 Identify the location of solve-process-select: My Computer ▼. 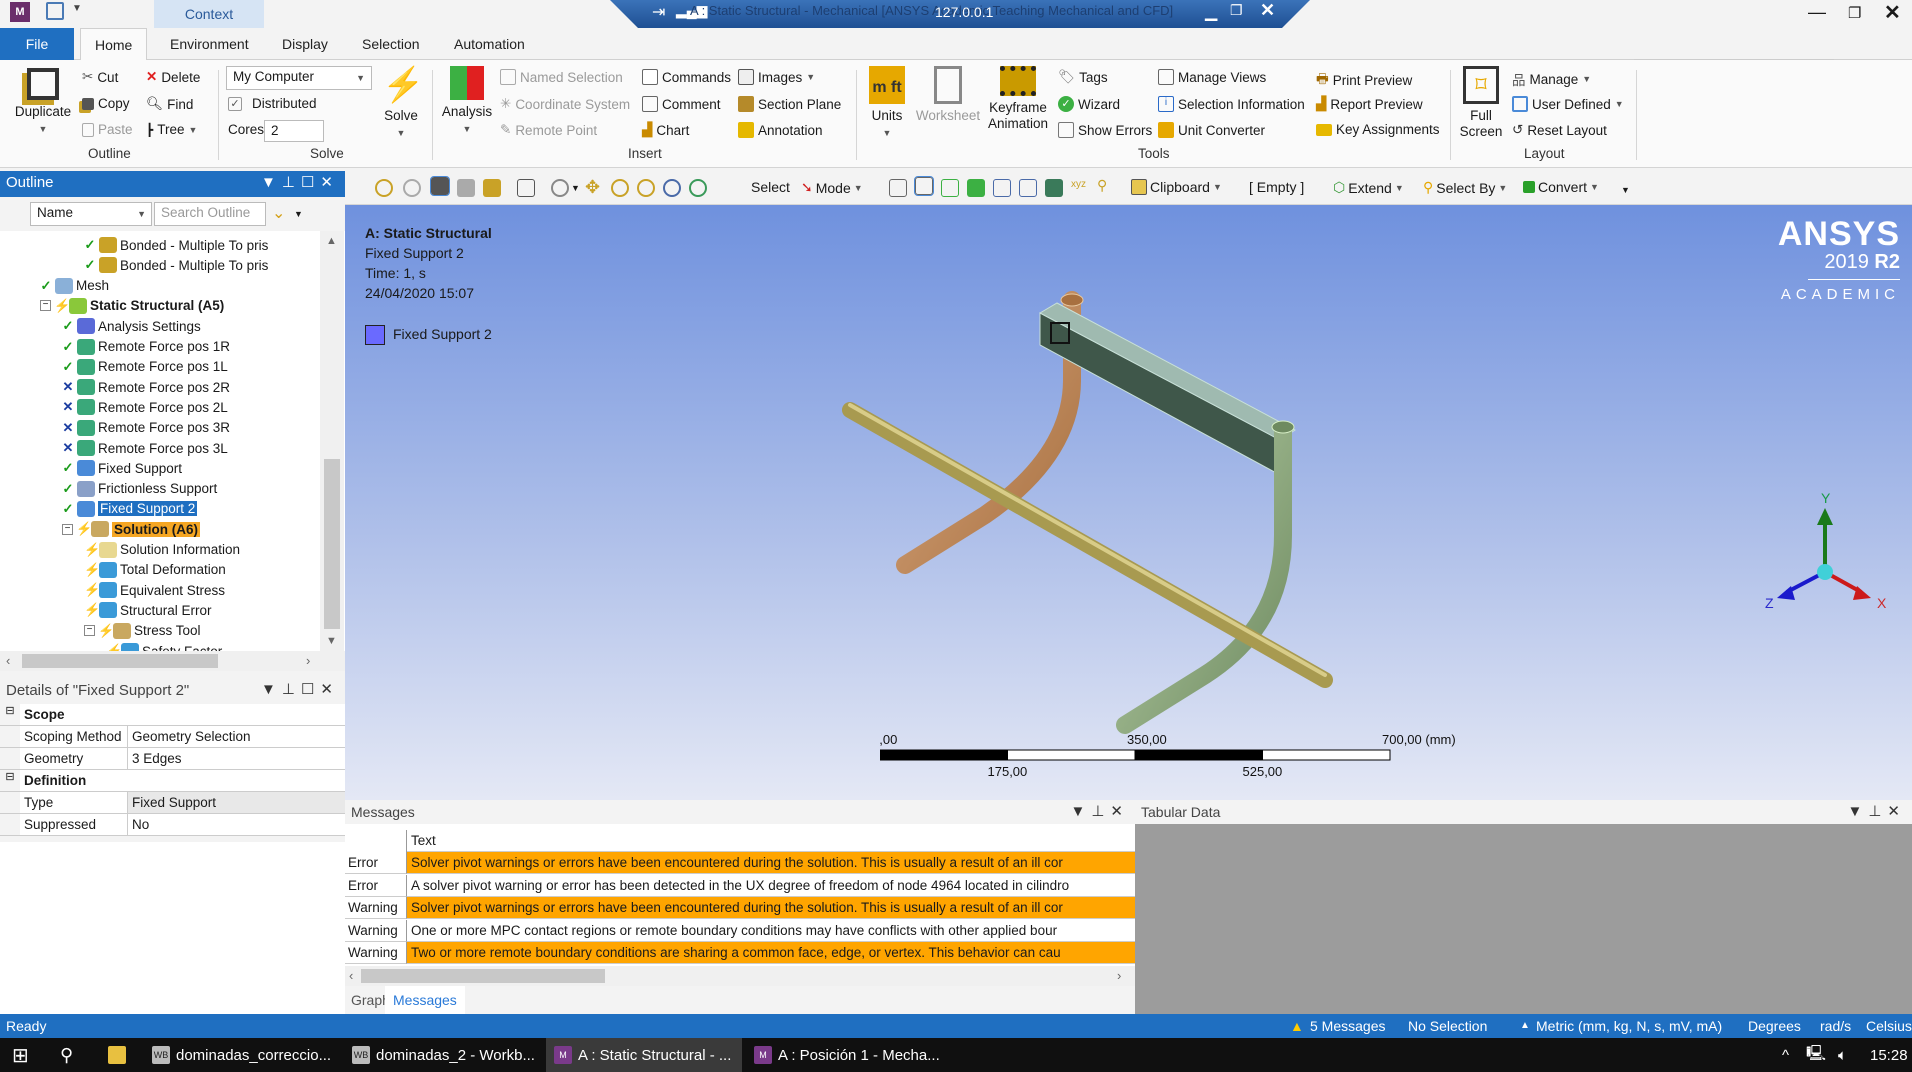
(299, 78).